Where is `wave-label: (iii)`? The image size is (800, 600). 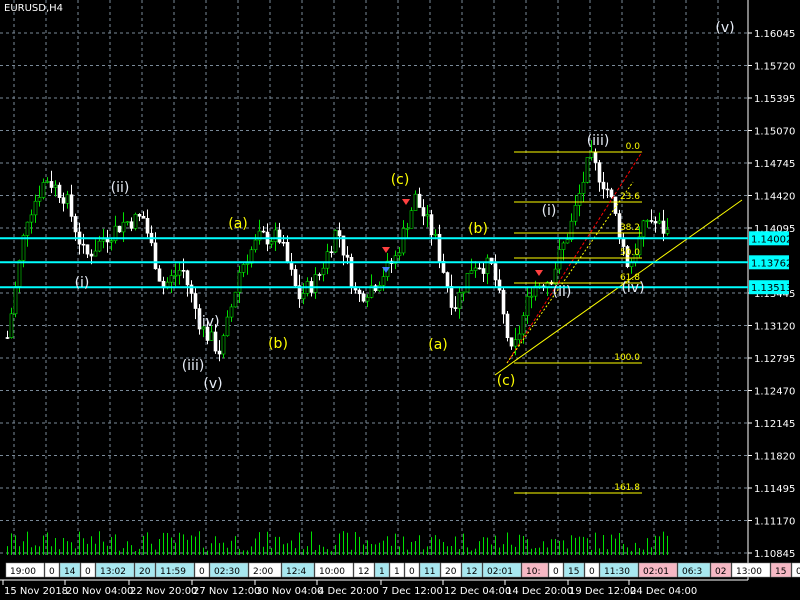 wave-label: (iii) is located at coordinates (193, 366).